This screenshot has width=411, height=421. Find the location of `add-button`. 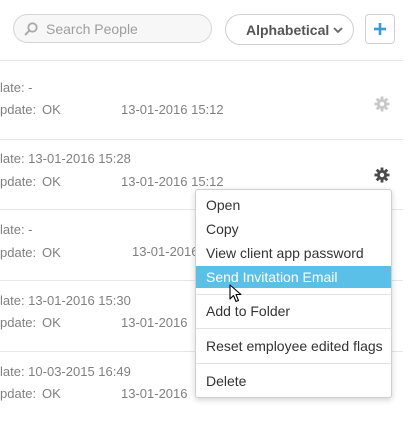

add-button is located at coordinates (380, 29).